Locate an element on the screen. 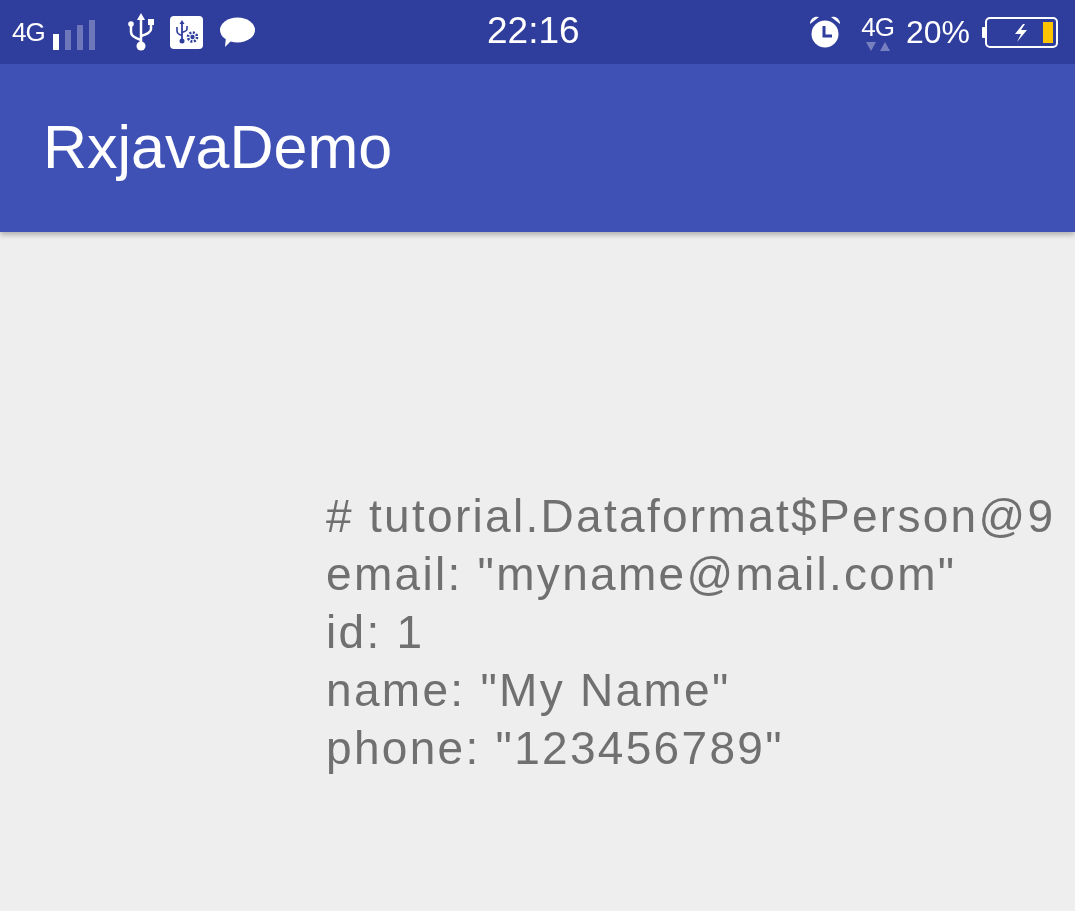  text-line: id: 1 is located at coordinates (375, 632).